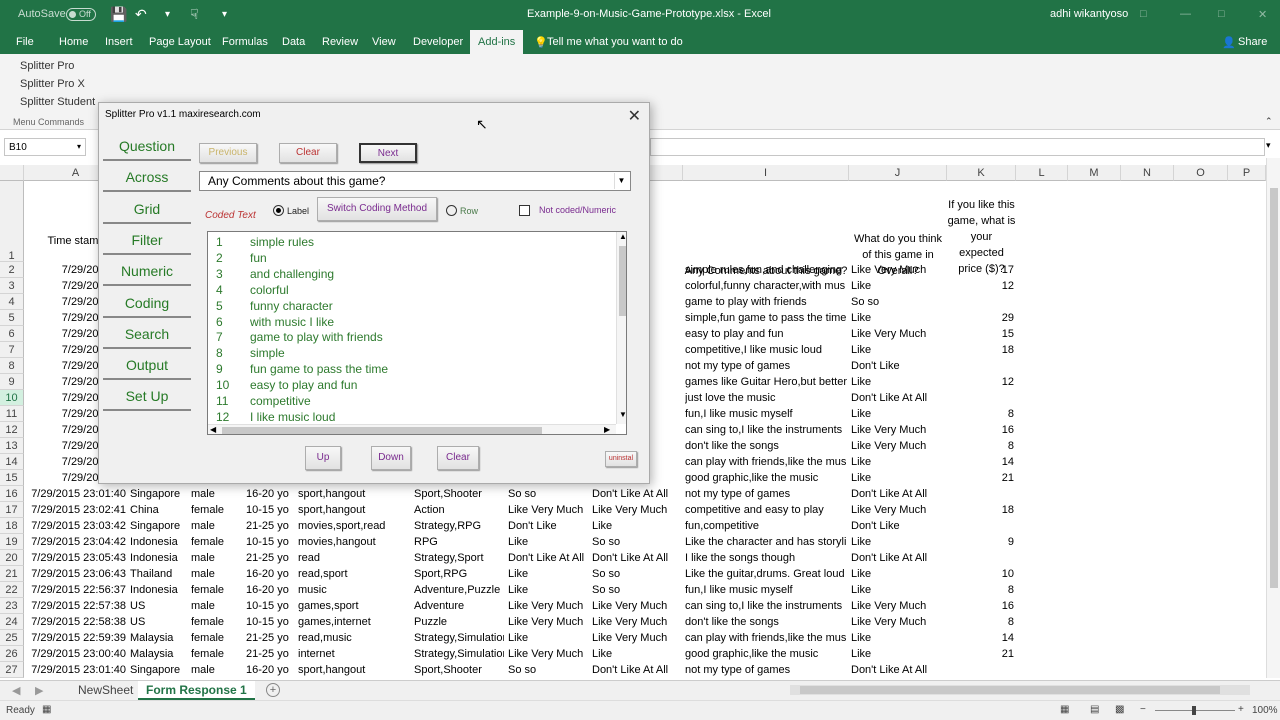 This screenshot has height=720, width=1280. Describe the element at coordinates (1273, 418) in the screenshot. I see `vertical-scrollbar` at that location.